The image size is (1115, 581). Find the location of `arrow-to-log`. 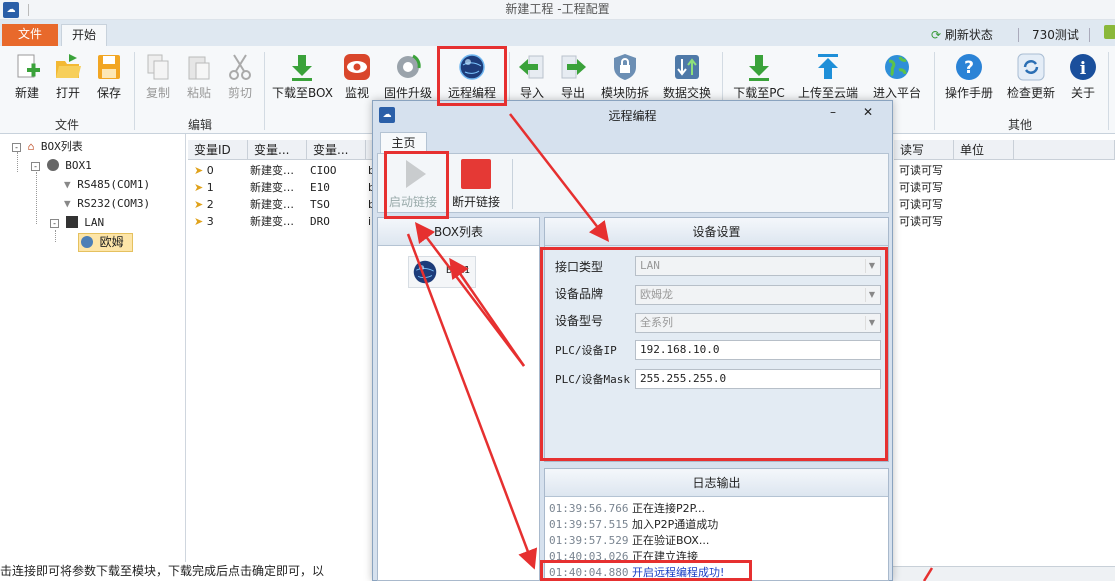

arrow-to-log is located at coordinates (472, 401).